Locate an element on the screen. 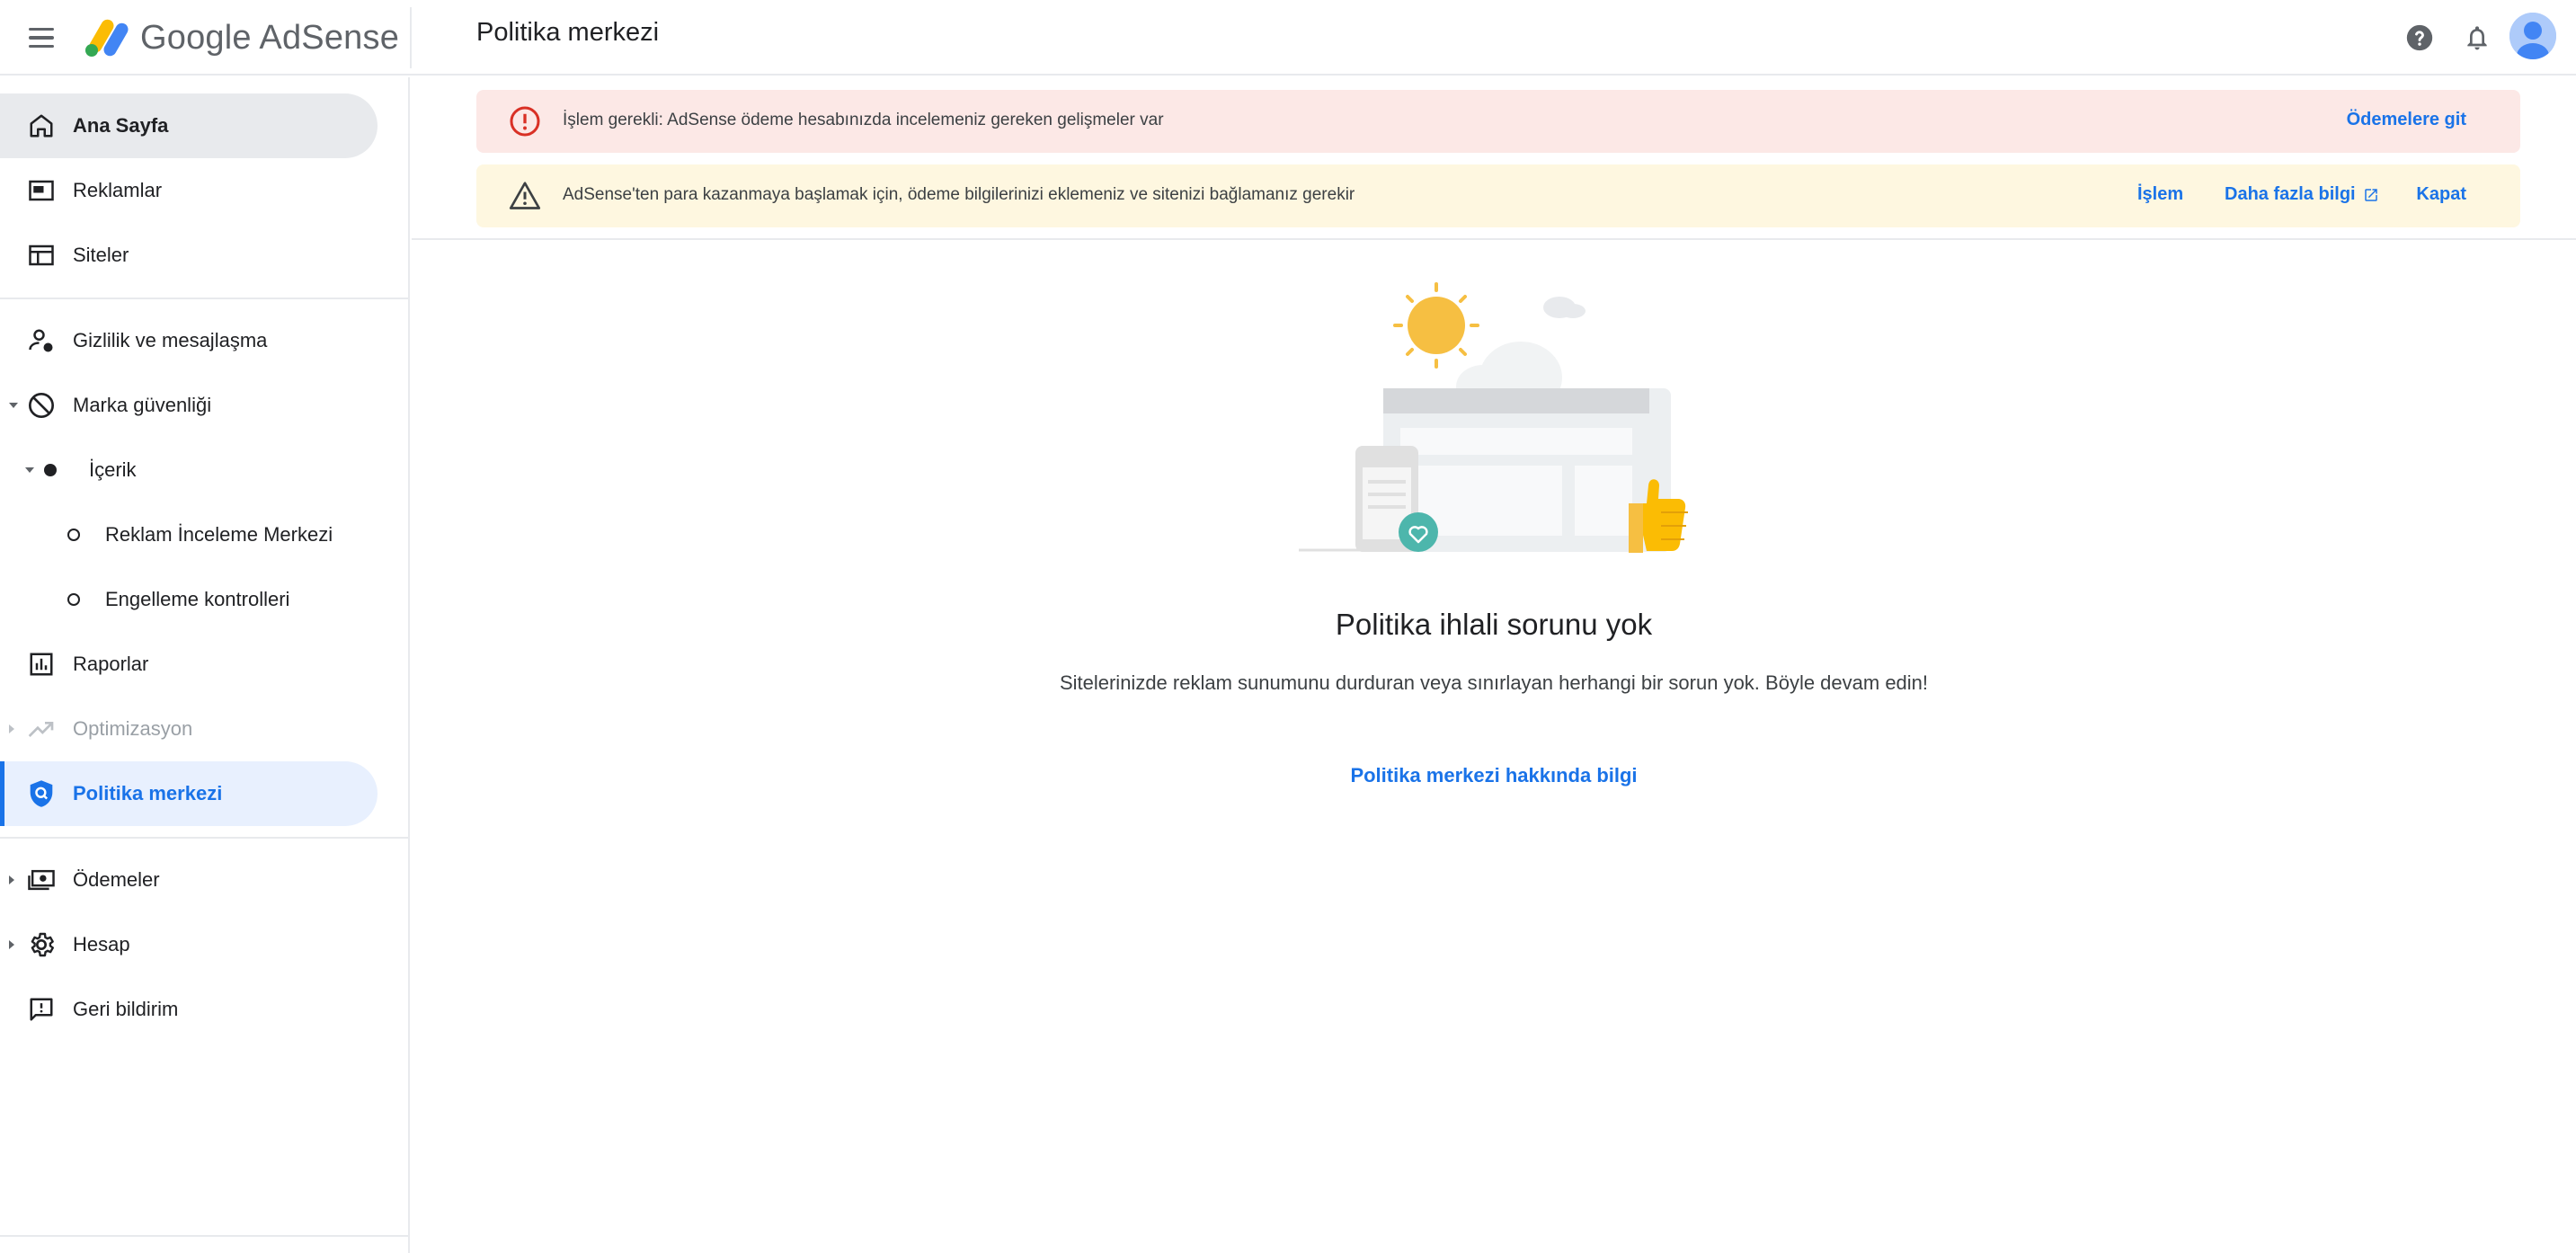  sidebar-item-optimization: Optimizasyon is located at coordinates (189, 729).